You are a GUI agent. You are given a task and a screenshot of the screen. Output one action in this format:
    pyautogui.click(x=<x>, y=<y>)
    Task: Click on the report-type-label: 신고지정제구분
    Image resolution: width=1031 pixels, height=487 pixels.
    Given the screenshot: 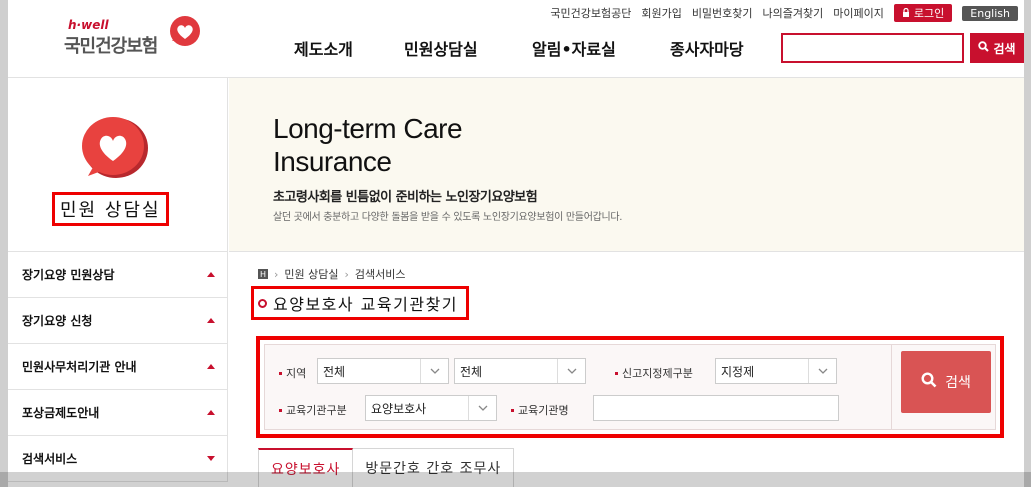 What is the action you would take?
    pyautogui.click(x=654, y=373)
    